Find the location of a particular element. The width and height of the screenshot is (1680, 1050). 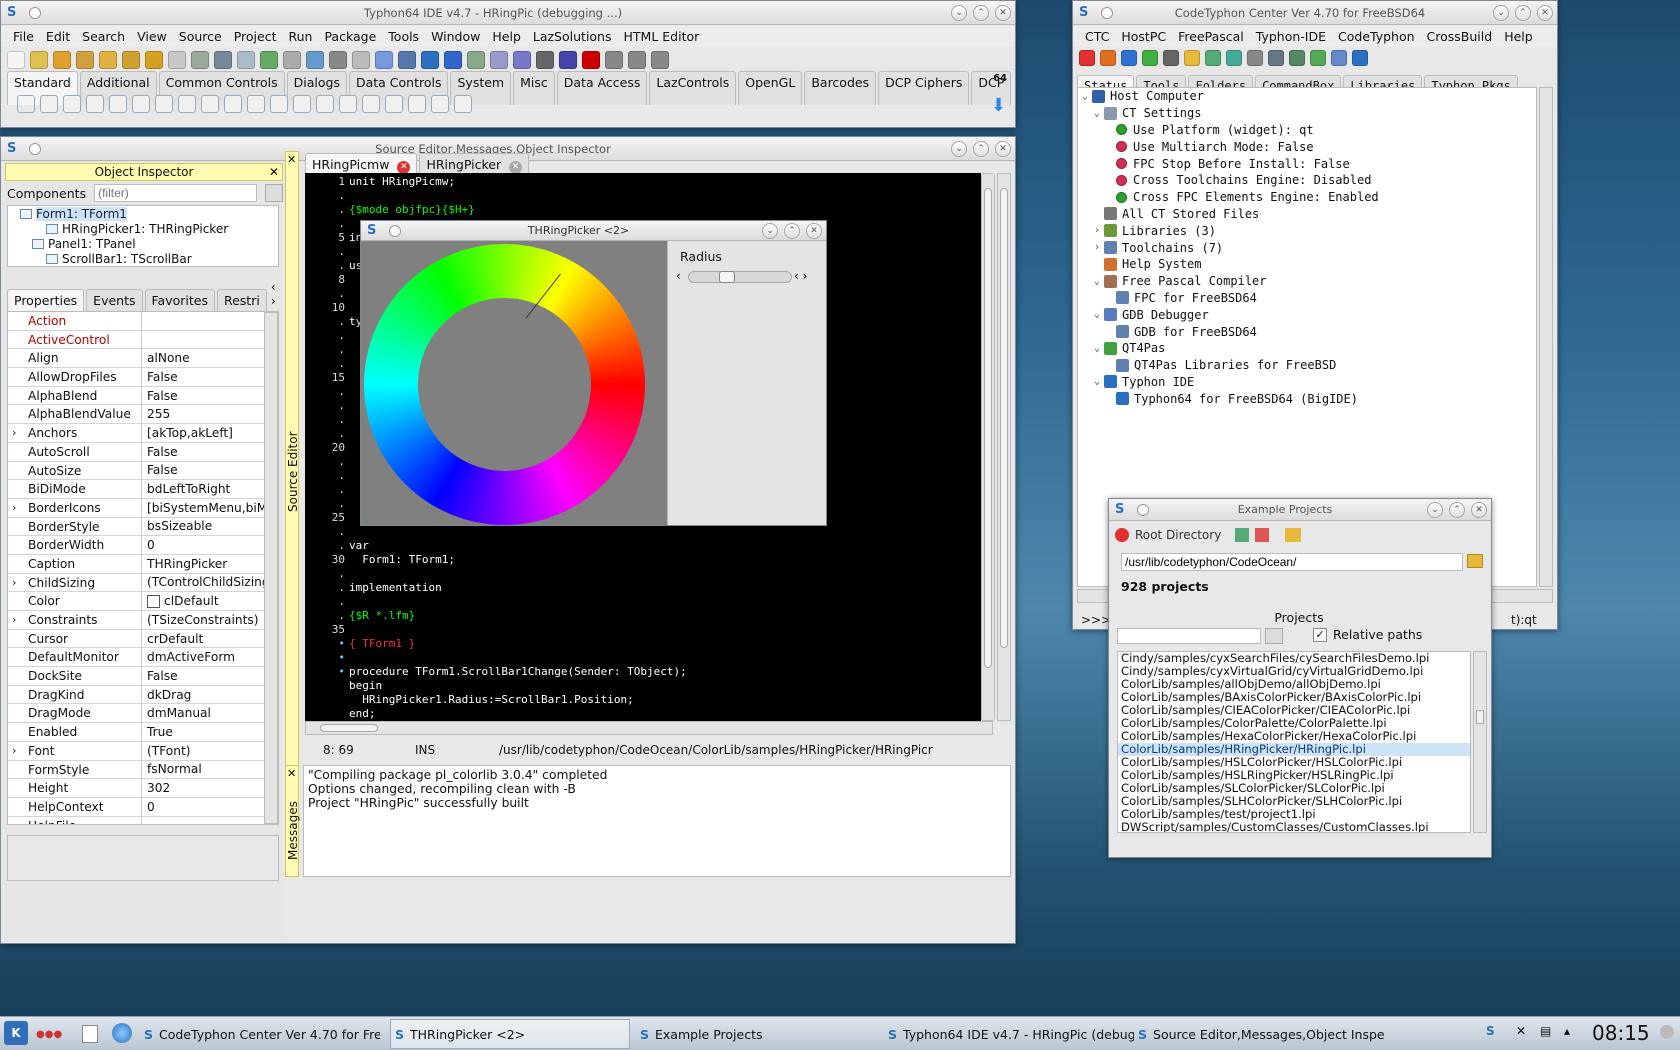

property-value: bdLeftToRight is located at coordinates (210, 489).